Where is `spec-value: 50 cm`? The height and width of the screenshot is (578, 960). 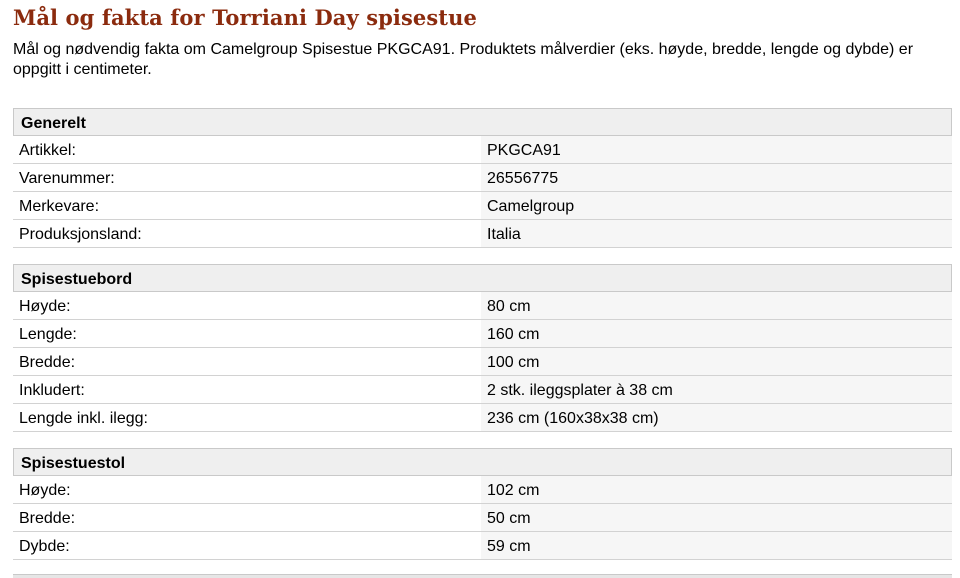 spec-value: 50 cm is located at coordinates (716, 517).